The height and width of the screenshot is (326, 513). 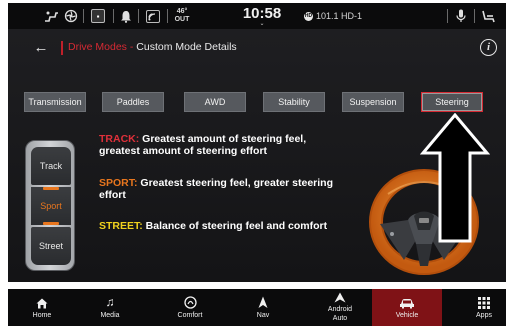 I want to click on hd-radio-icon: HD, so click(x=308, y=16).